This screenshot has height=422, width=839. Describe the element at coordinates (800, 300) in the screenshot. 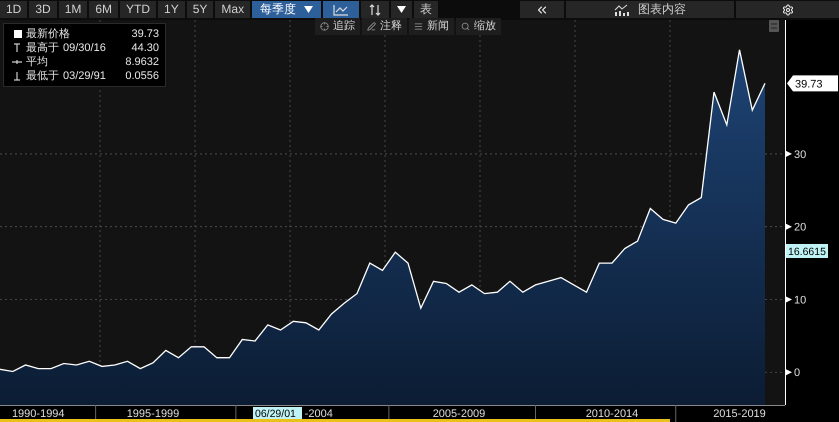

I see `y-axis-label: 10` at that location.